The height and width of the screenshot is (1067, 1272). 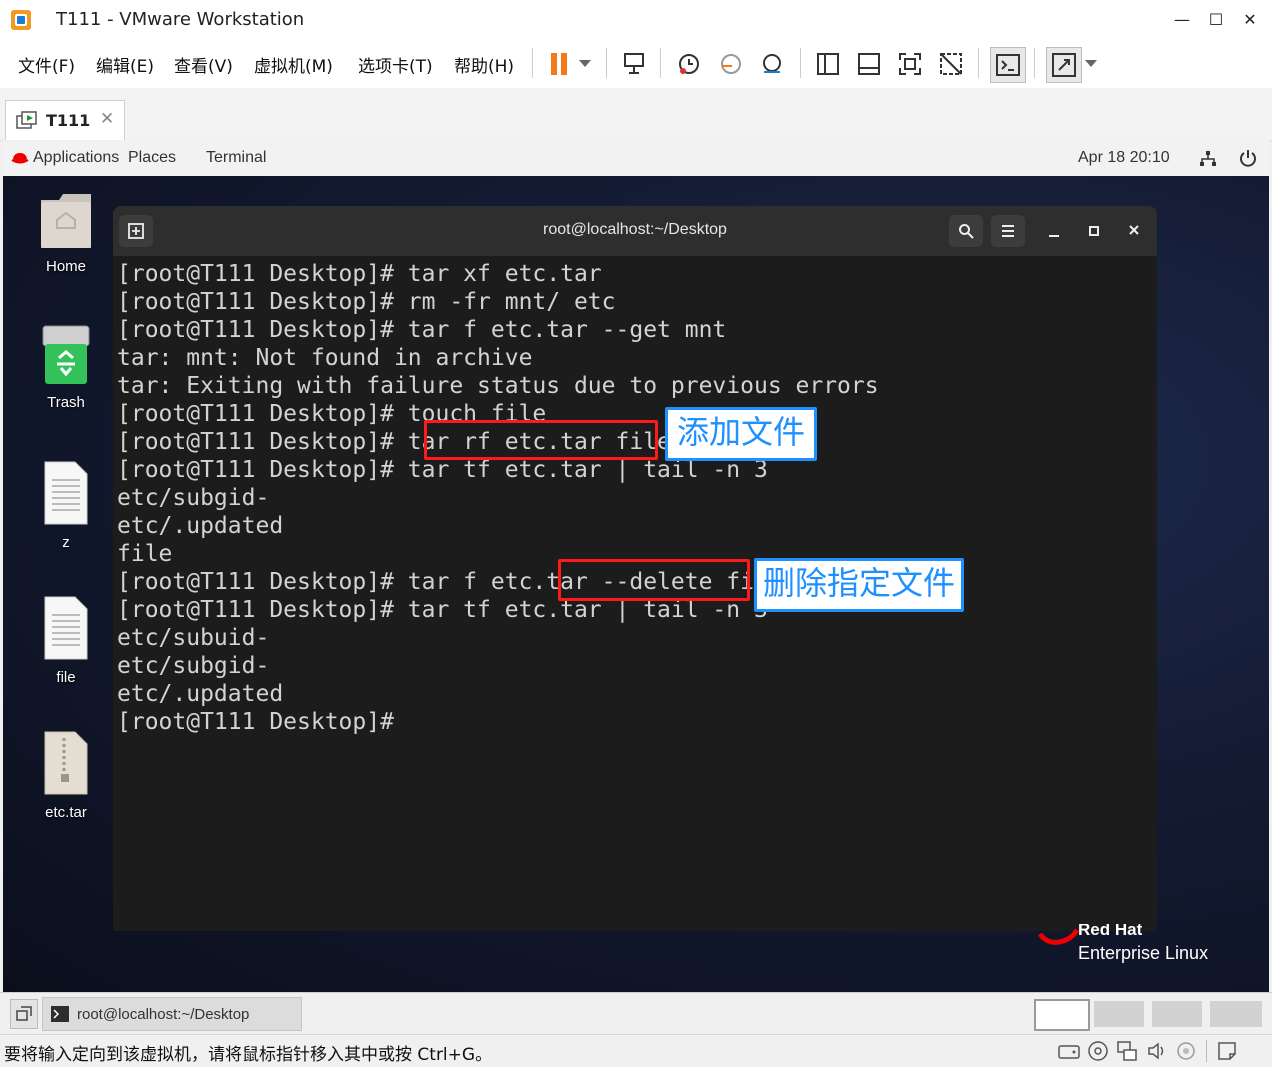 I want to click on terminal-maximize-button, so click(x=1094, y=231).